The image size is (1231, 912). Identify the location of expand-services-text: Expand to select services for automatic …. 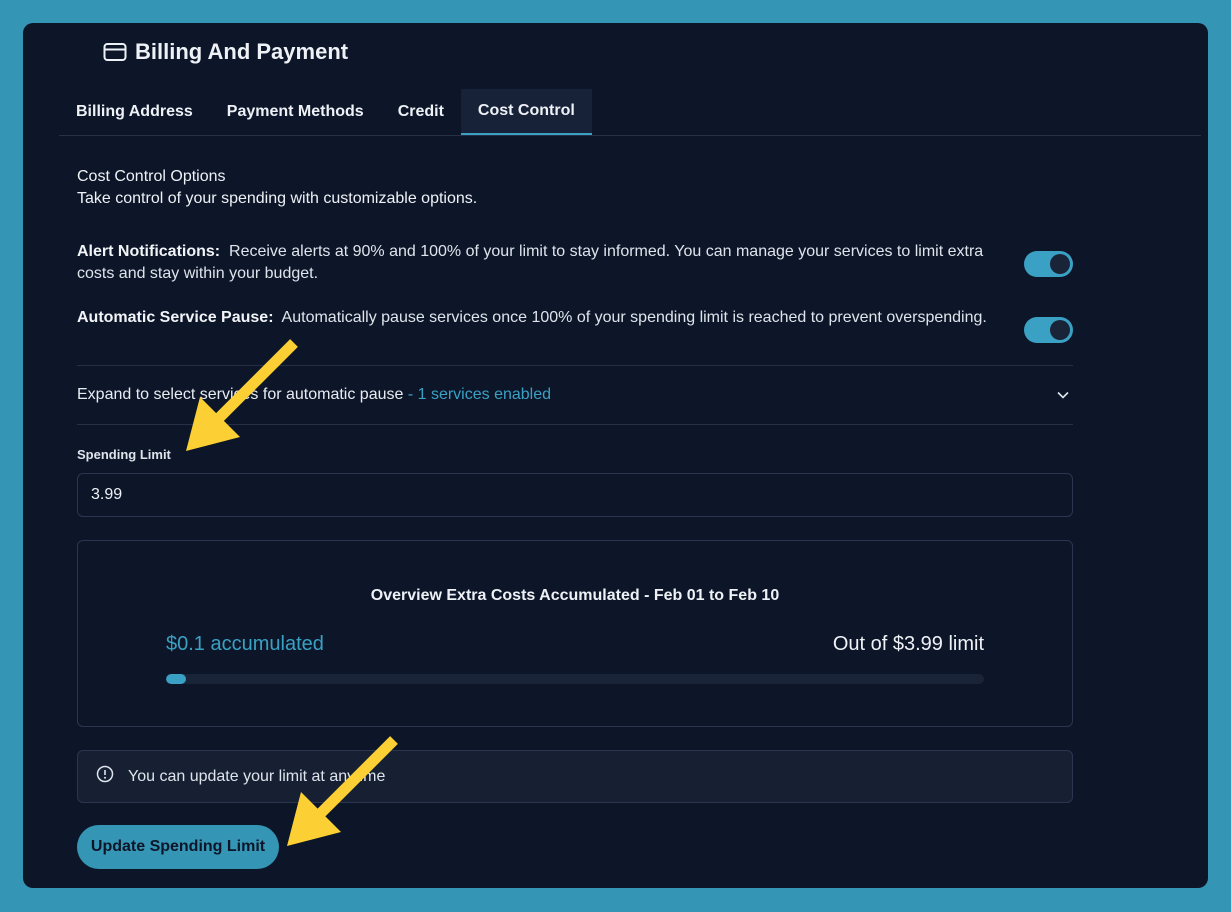
(314, 395).